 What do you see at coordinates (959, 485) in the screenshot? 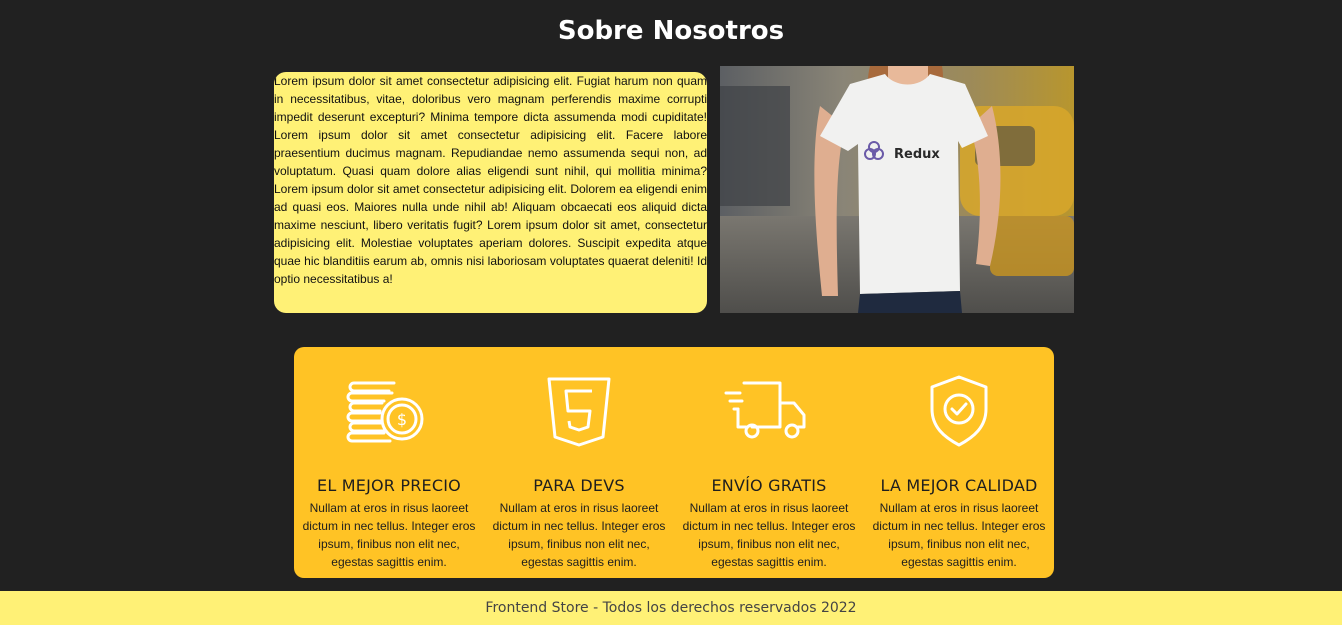
I see `feature-title: LA MEJOR CALIDAD` at bounding box center [959, 485].